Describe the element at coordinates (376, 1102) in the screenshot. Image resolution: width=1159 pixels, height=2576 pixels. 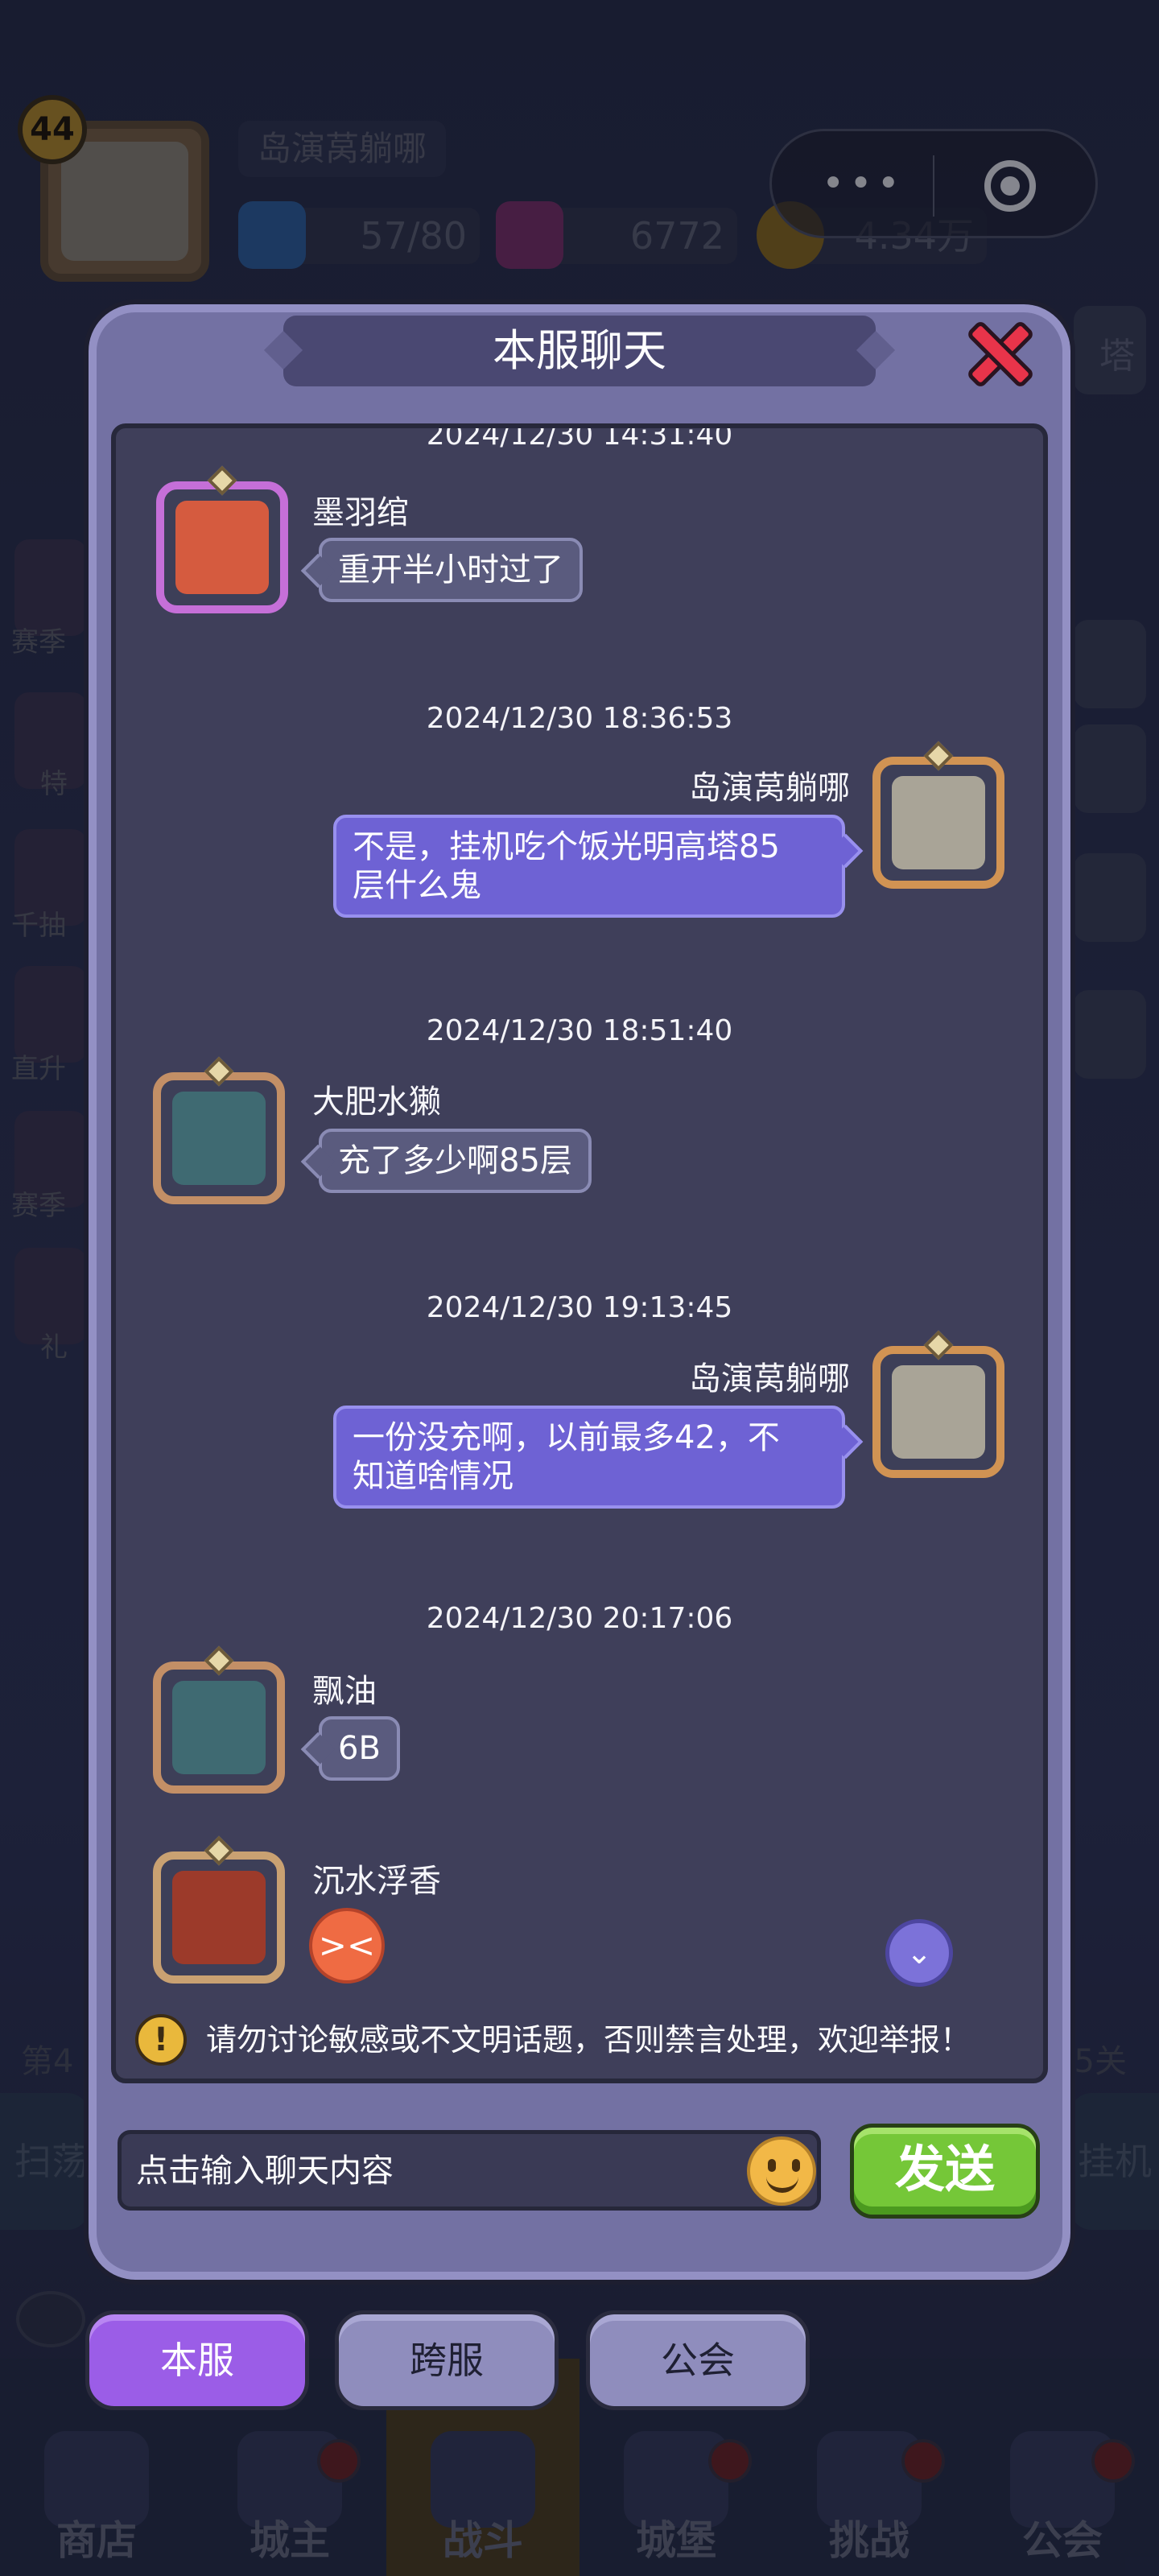
I see `sender-name: 大肥水獭` at that location.